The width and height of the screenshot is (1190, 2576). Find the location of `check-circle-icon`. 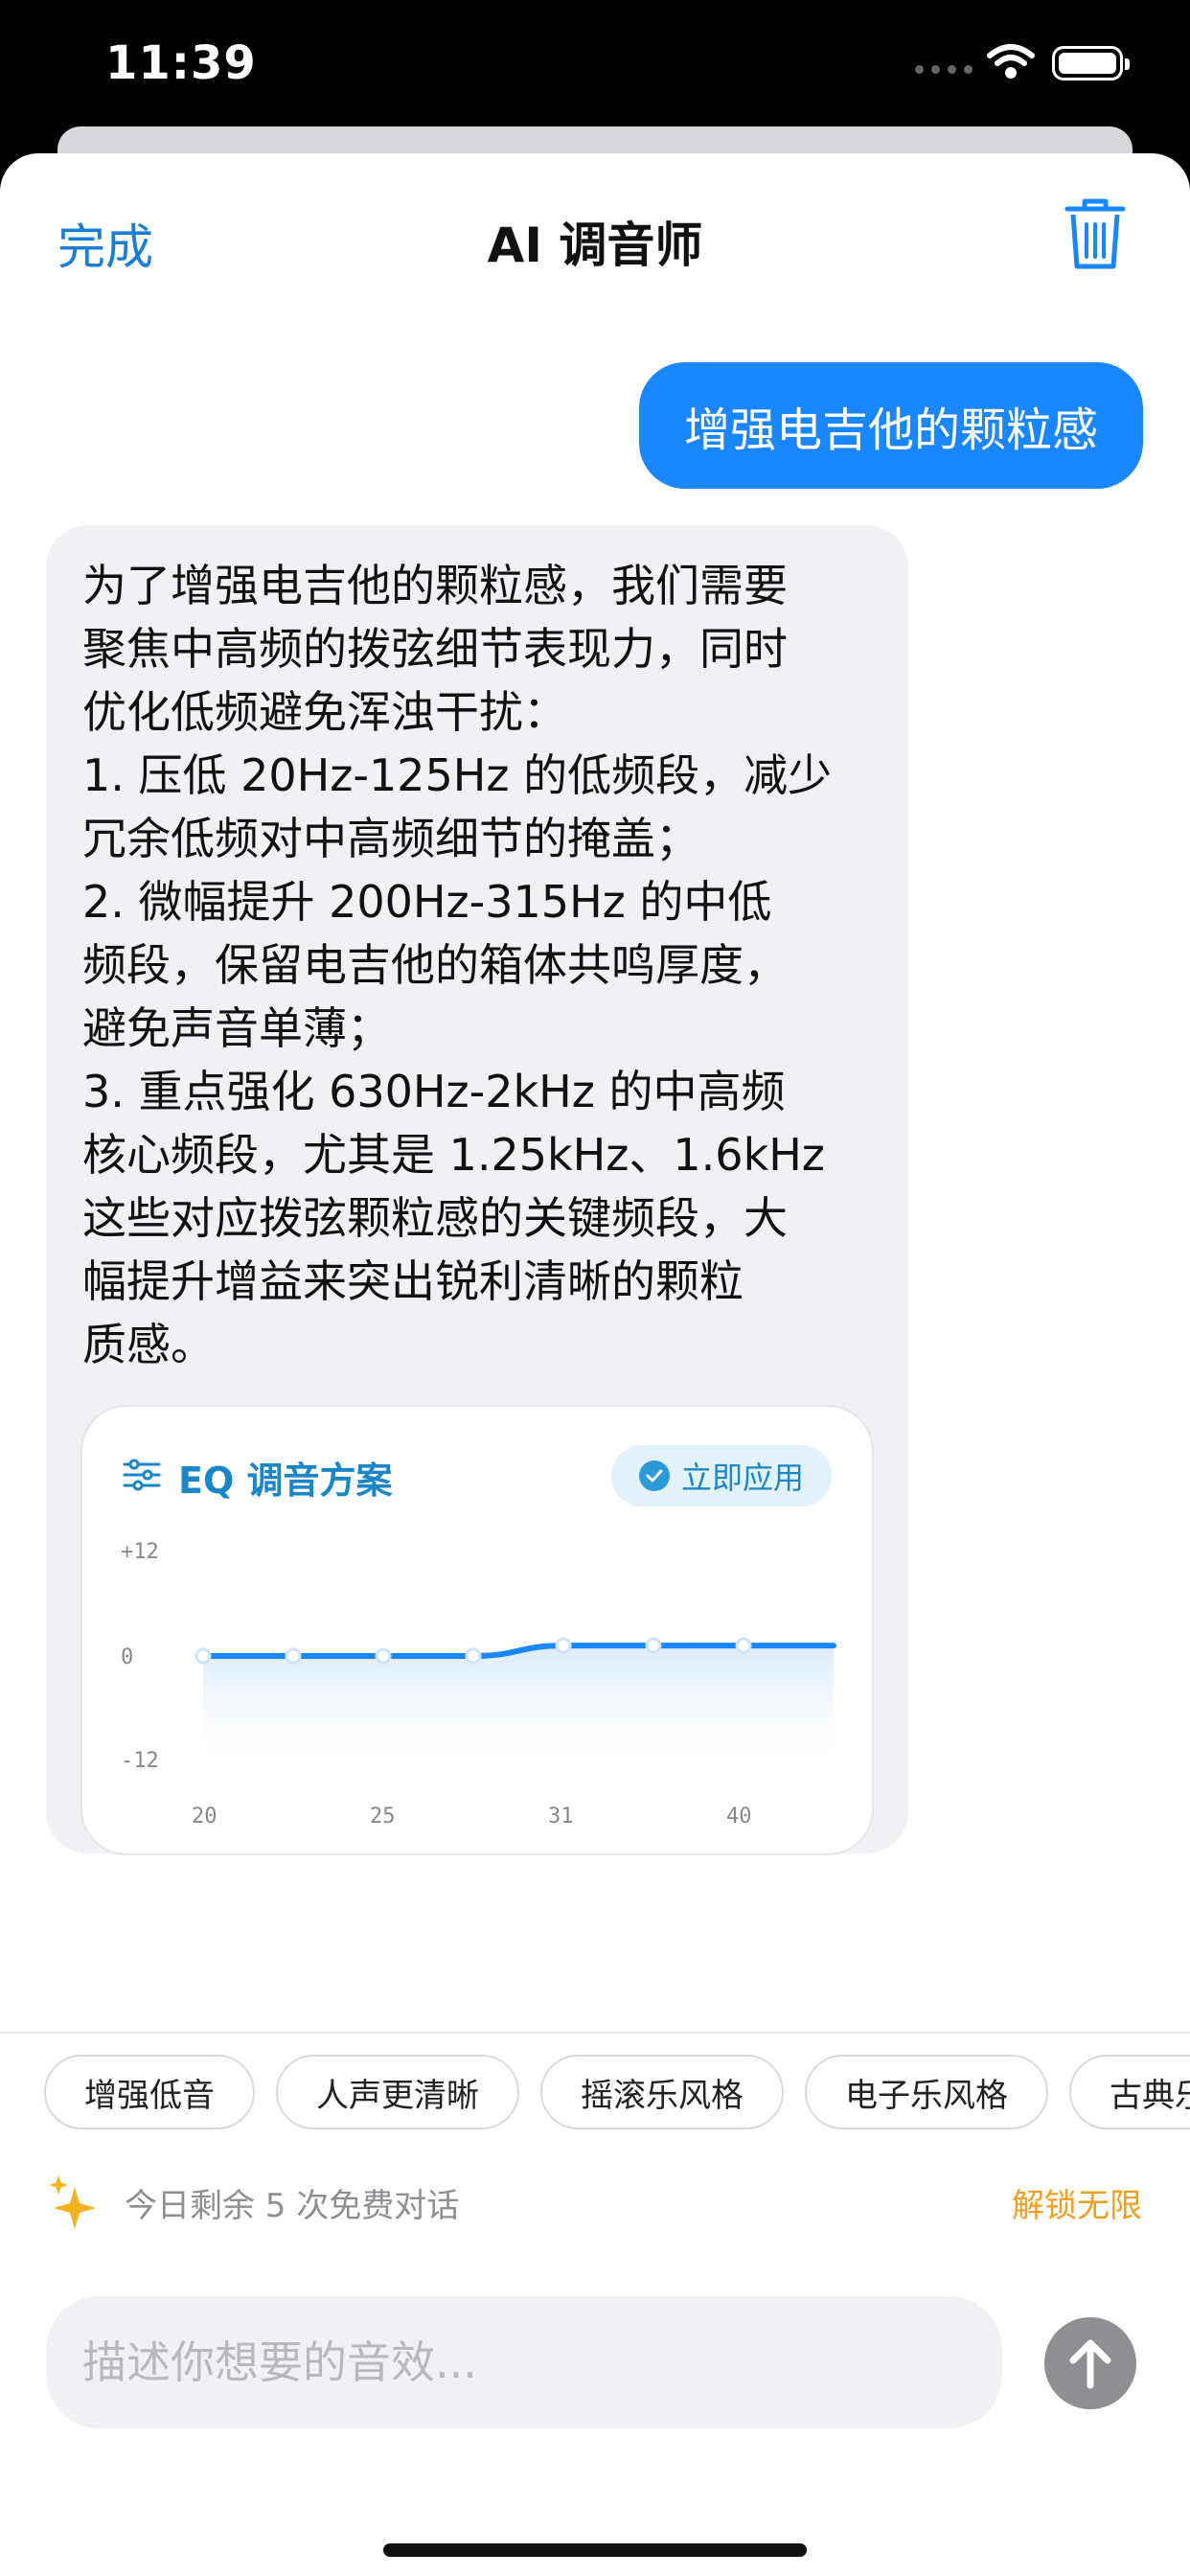

check-circle-icon is located at coordinates (654, 1475).